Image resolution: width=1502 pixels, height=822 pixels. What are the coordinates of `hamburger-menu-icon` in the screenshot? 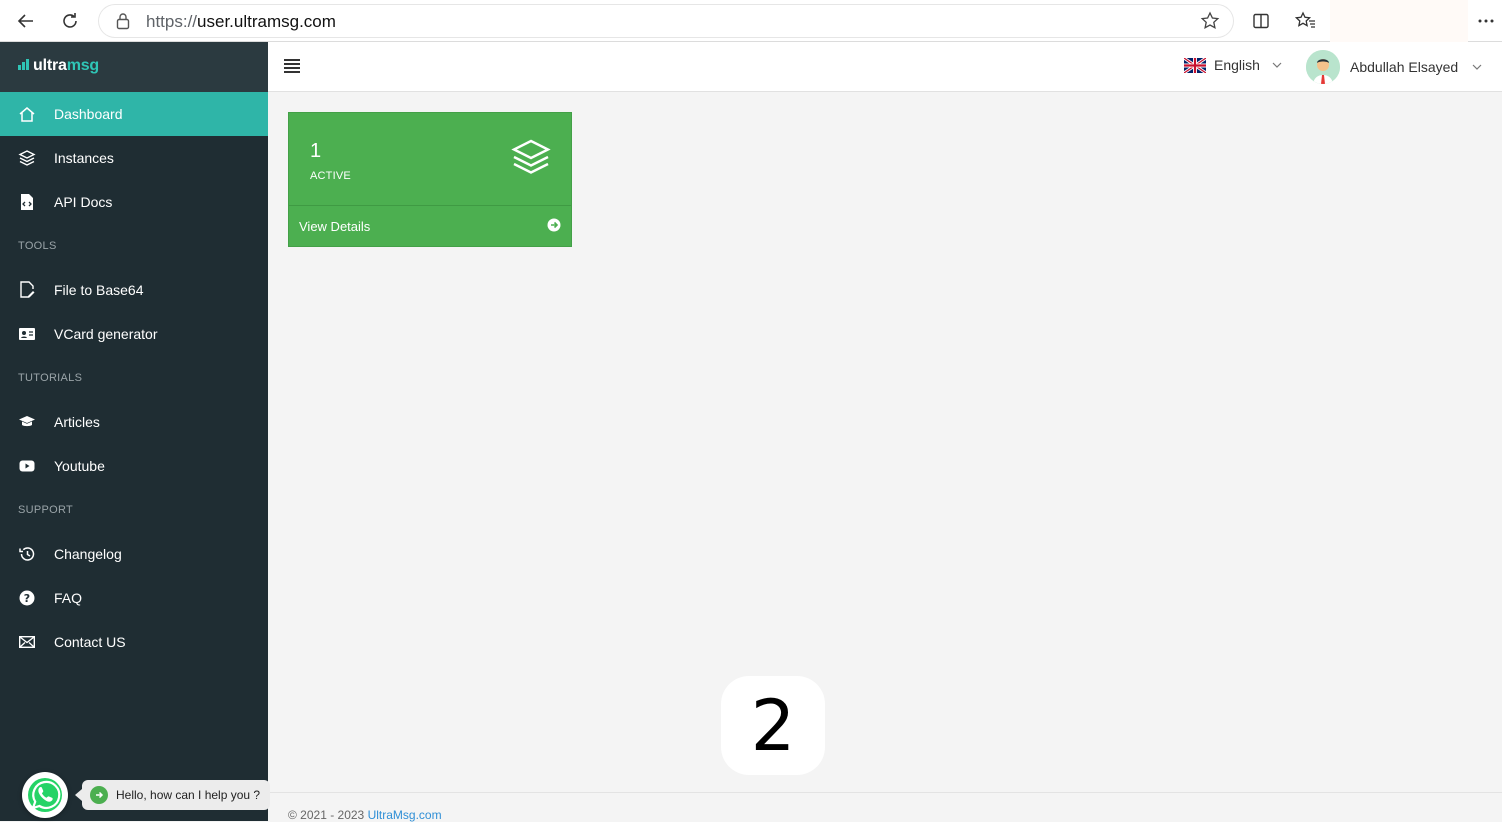 It's located at (292, 66).